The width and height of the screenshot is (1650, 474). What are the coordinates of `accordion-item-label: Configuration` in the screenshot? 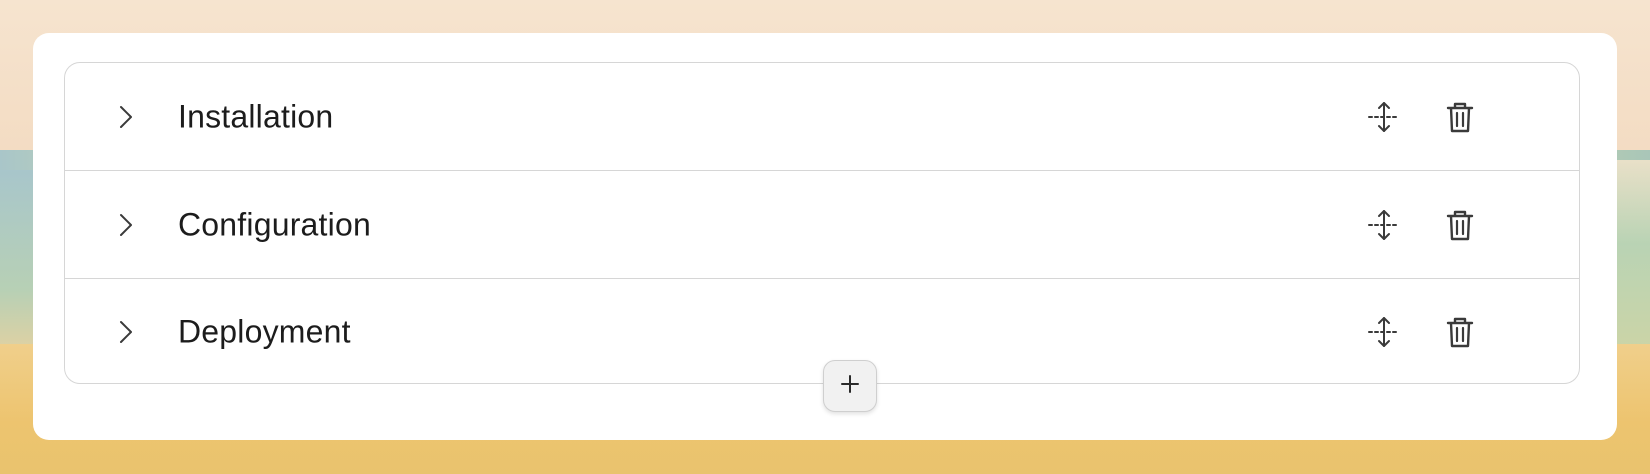 It's located at (274, 224).